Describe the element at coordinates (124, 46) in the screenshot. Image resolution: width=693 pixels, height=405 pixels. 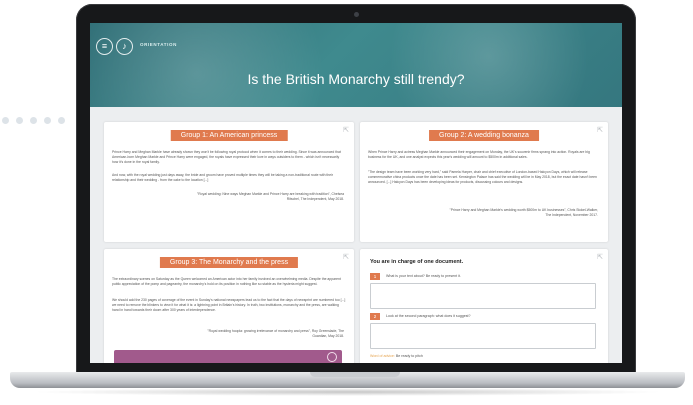
I see `music-icon: ♪` at that location.